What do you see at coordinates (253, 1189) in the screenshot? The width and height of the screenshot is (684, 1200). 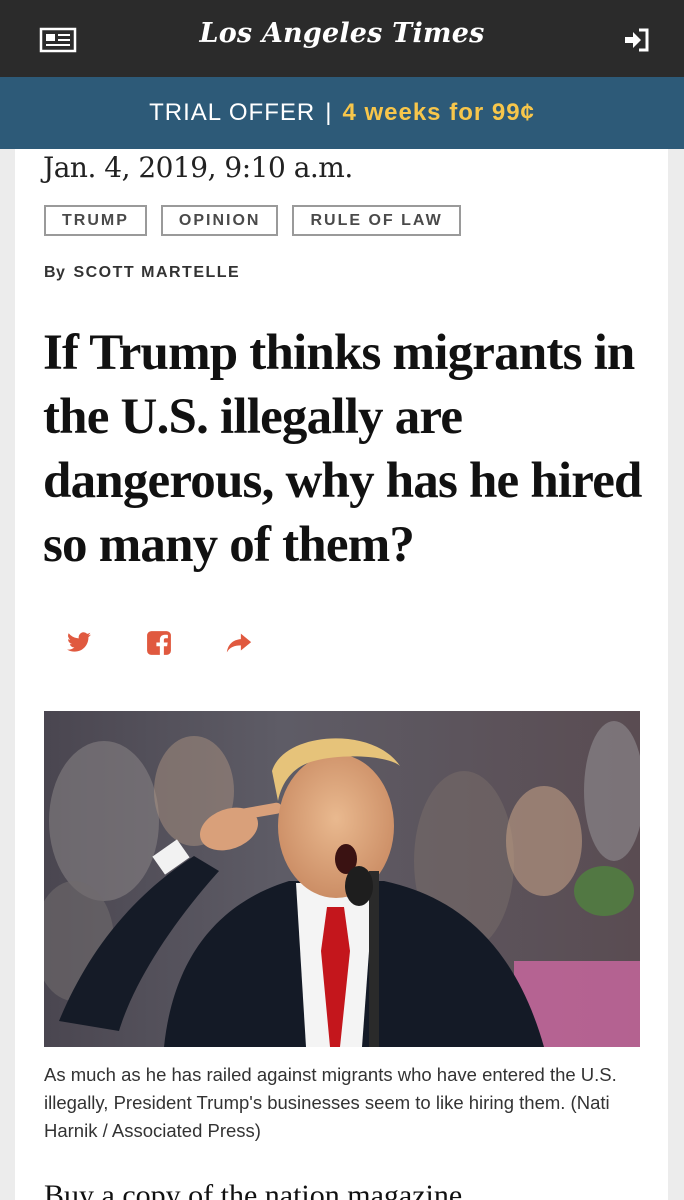 I see `article-body-start: Buy a copy of the nation magazine` at bounding box center [253, 1189].